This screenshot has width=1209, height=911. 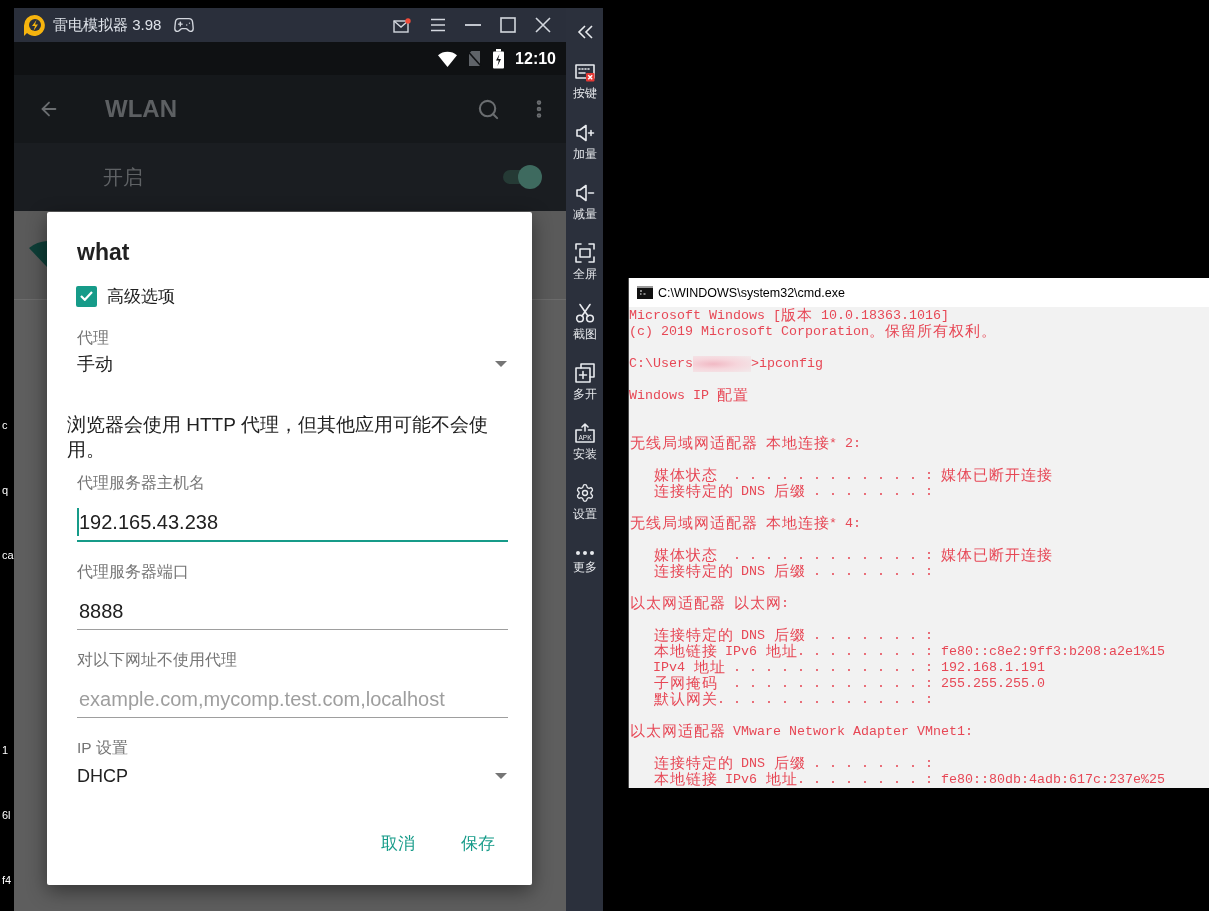 What do you see at coordinates (292, 699) in the screenshot?
I see `input-field: example.com,mycomp.test.com,localhost` at bounding box center [292, 699].